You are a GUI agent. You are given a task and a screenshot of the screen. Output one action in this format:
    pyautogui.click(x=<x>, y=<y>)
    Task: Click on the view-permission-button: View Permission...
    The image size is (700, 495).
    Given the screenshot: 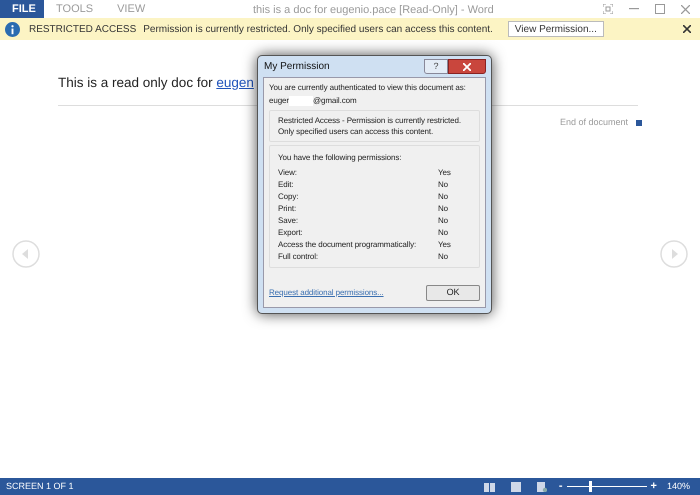 What is the action you would take?
    pyautogui.click(x=556, y=29)
    